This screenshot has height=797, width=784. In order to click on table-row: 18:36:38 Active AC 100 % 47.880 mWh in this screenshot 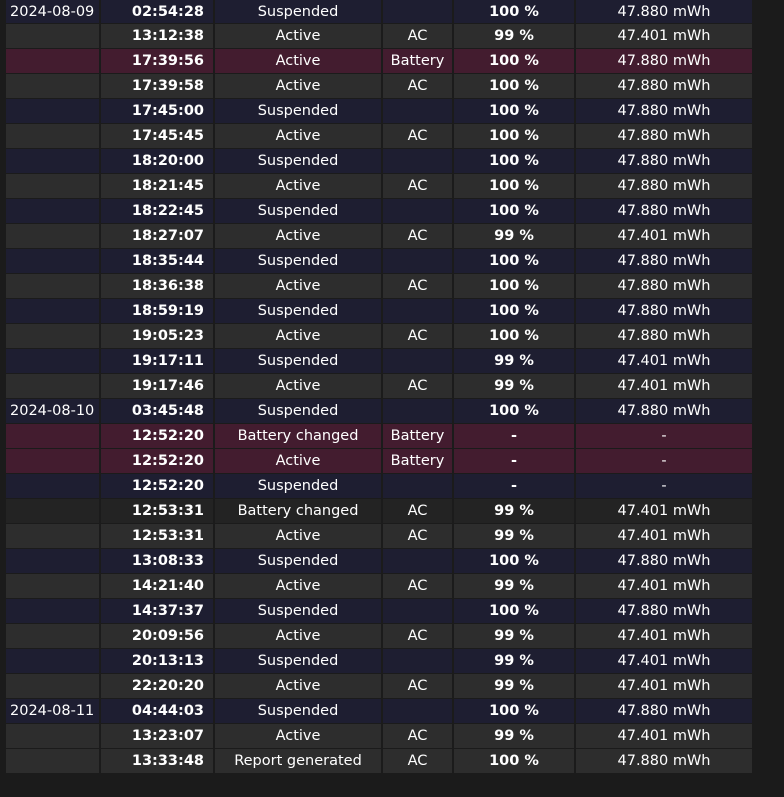, I will do `click(379, 286)`.